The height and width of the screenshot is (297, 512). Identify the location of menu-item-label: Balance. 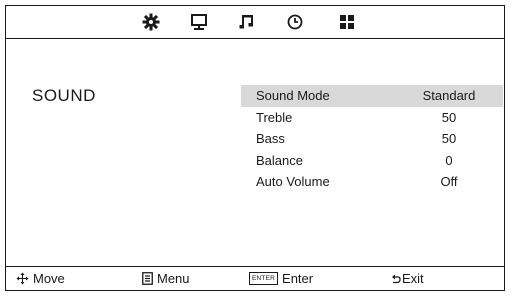
(279, 160).